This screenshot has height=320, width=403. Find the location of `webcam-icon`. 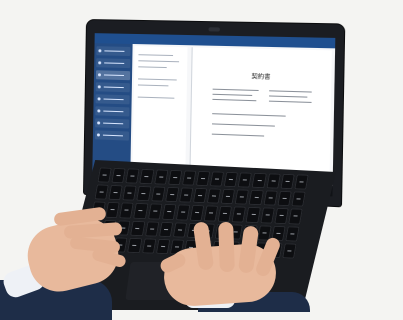

webcam-icon is located at coordinates (214, 29).